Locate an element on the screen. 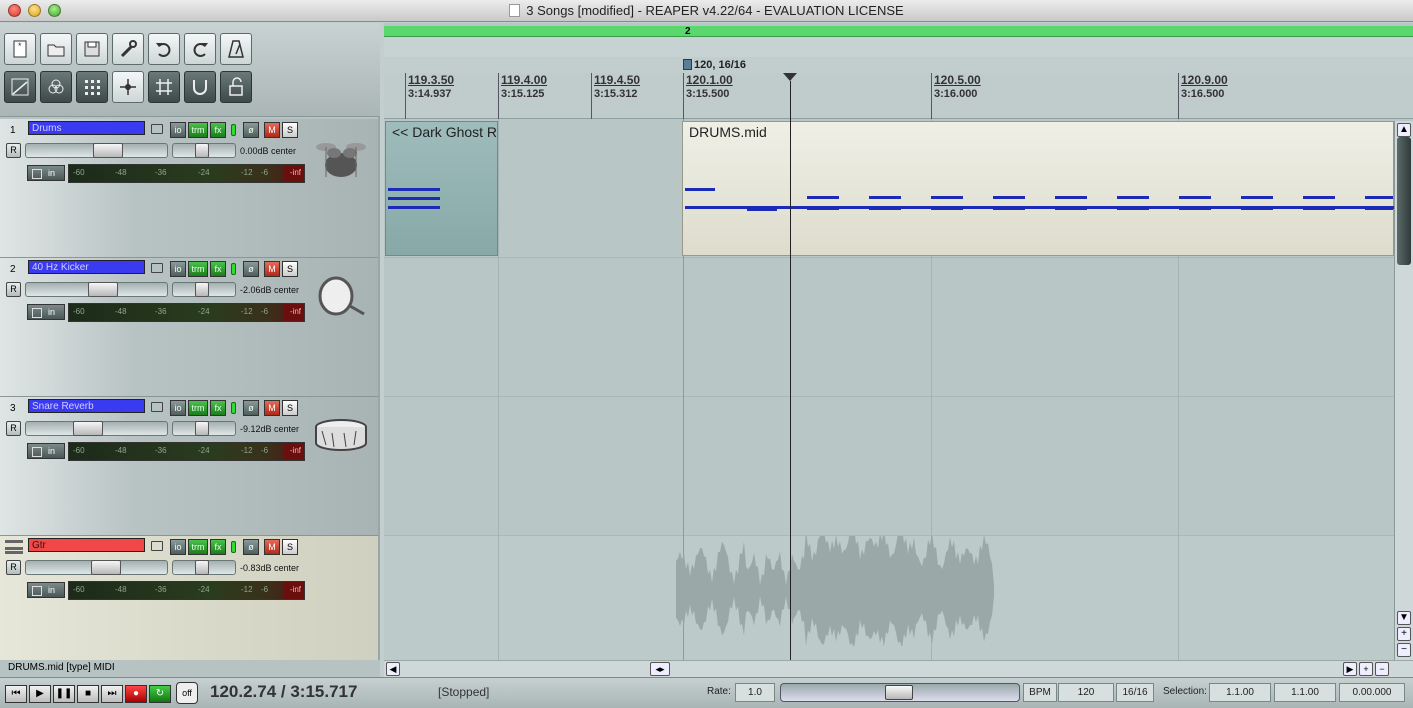  rate-slider is located at coordinates (900, 692).